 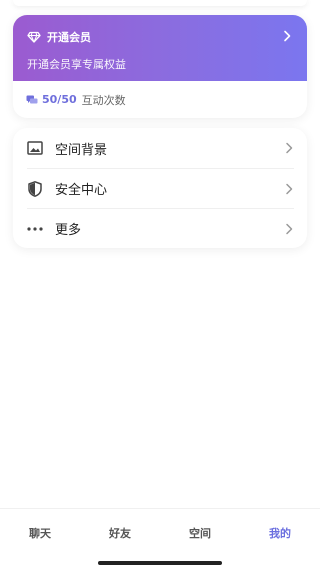 I want to click on tab-space: 空间, so click(x=200, y=534).